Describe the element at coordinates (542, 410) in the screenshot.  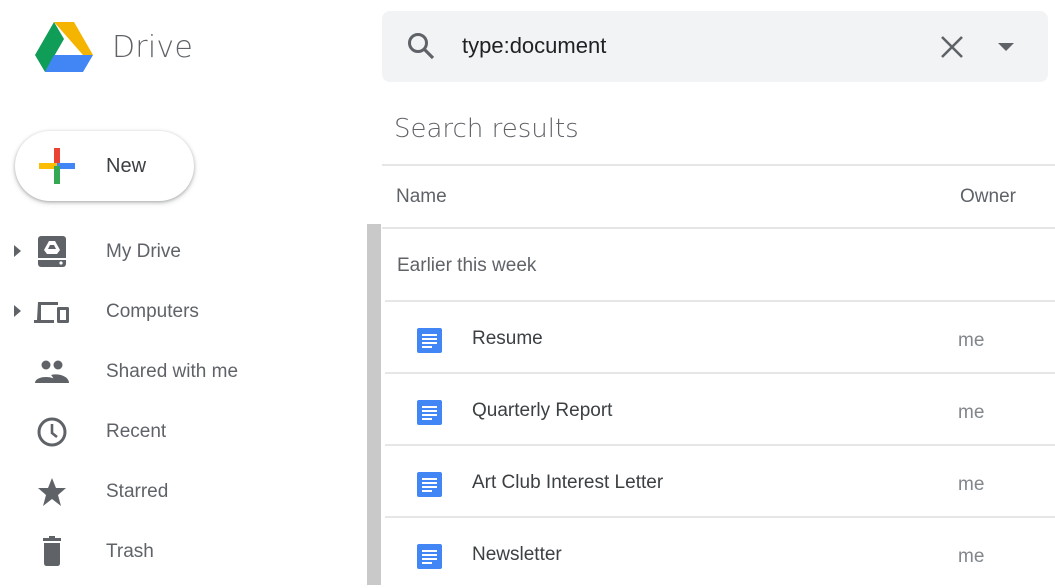
I see `file-name: Quarterly Report` at that location.